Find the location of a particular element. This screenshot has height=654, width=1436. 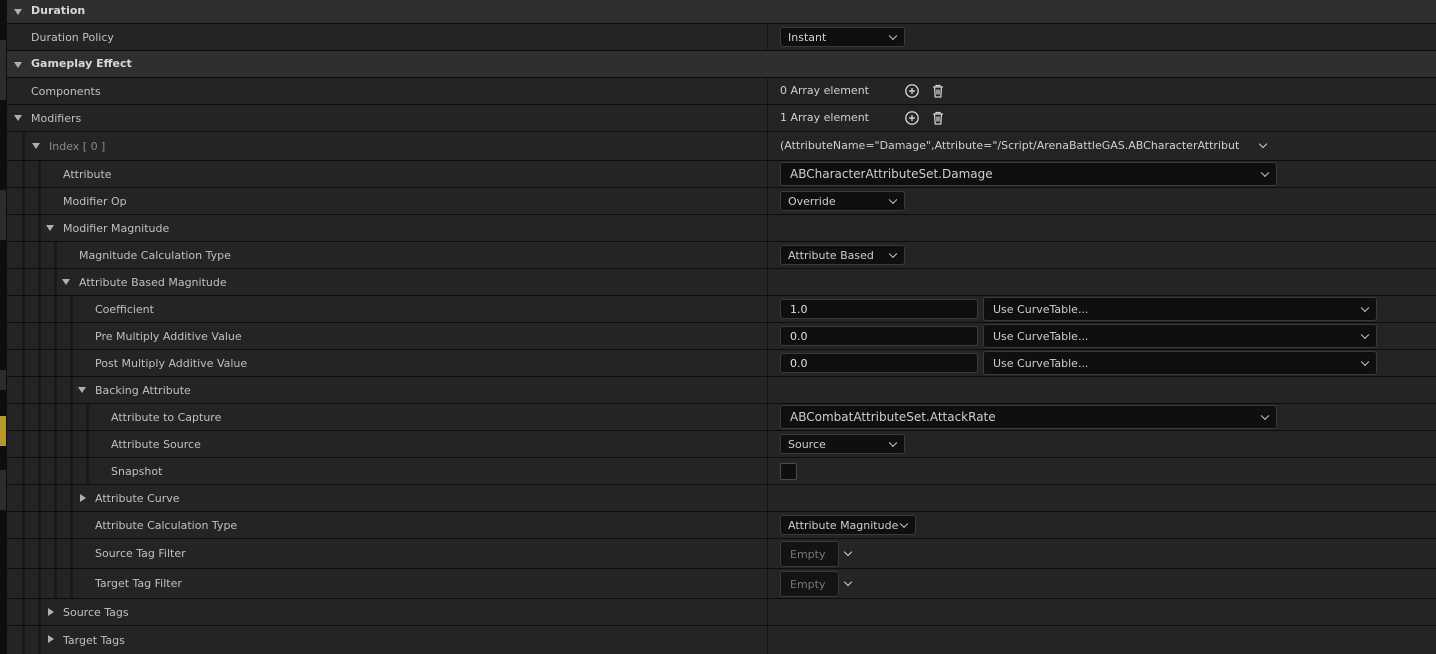

array-count: 1 Array element is located at coordinates (824, 117).